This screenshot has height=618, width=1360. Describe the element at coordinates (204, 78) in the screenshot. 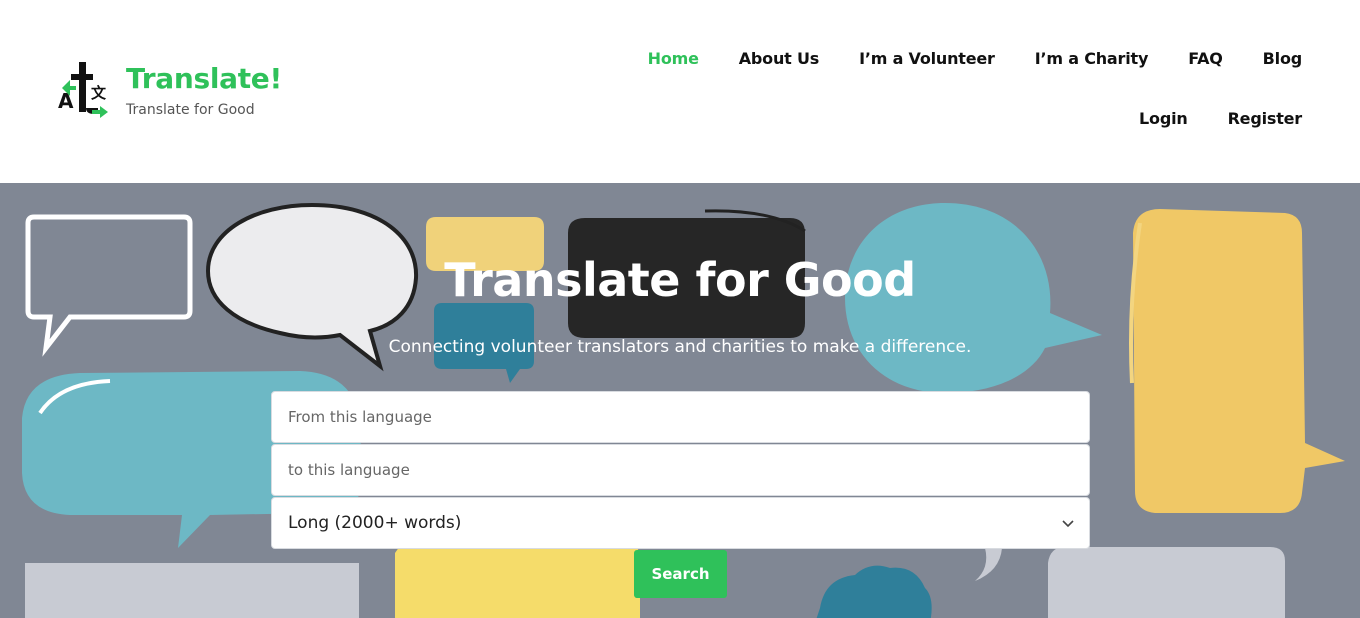

I see `brand-title: Translate!` at that location.